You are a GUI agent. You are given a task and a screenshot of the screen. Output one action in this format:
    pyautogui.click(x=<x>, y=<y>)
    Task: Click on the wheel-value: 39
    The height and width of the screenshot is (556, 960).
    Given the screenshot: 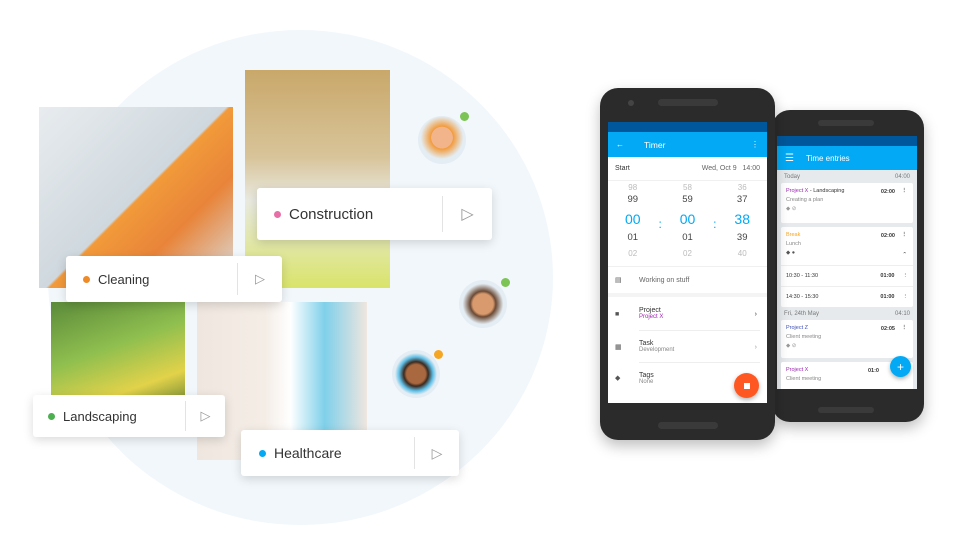 What is the action you would take?
    pyautogui.click(x=742, y=237)
    